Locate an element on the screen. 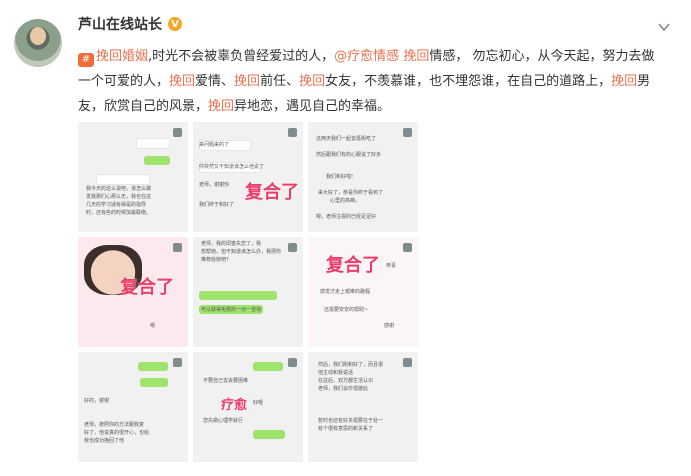  post-text-segment: 爱情、 is located at coordinates (215, 81).